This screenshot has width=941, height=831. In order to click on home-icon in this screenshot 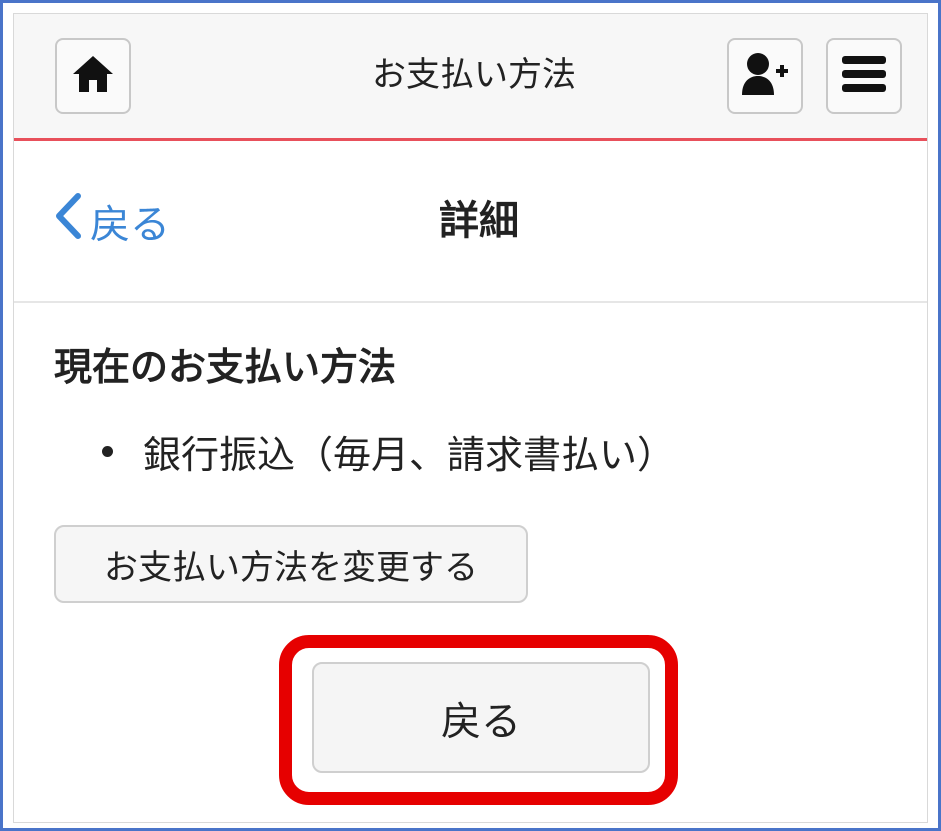, I will do `click(93, 76)`.